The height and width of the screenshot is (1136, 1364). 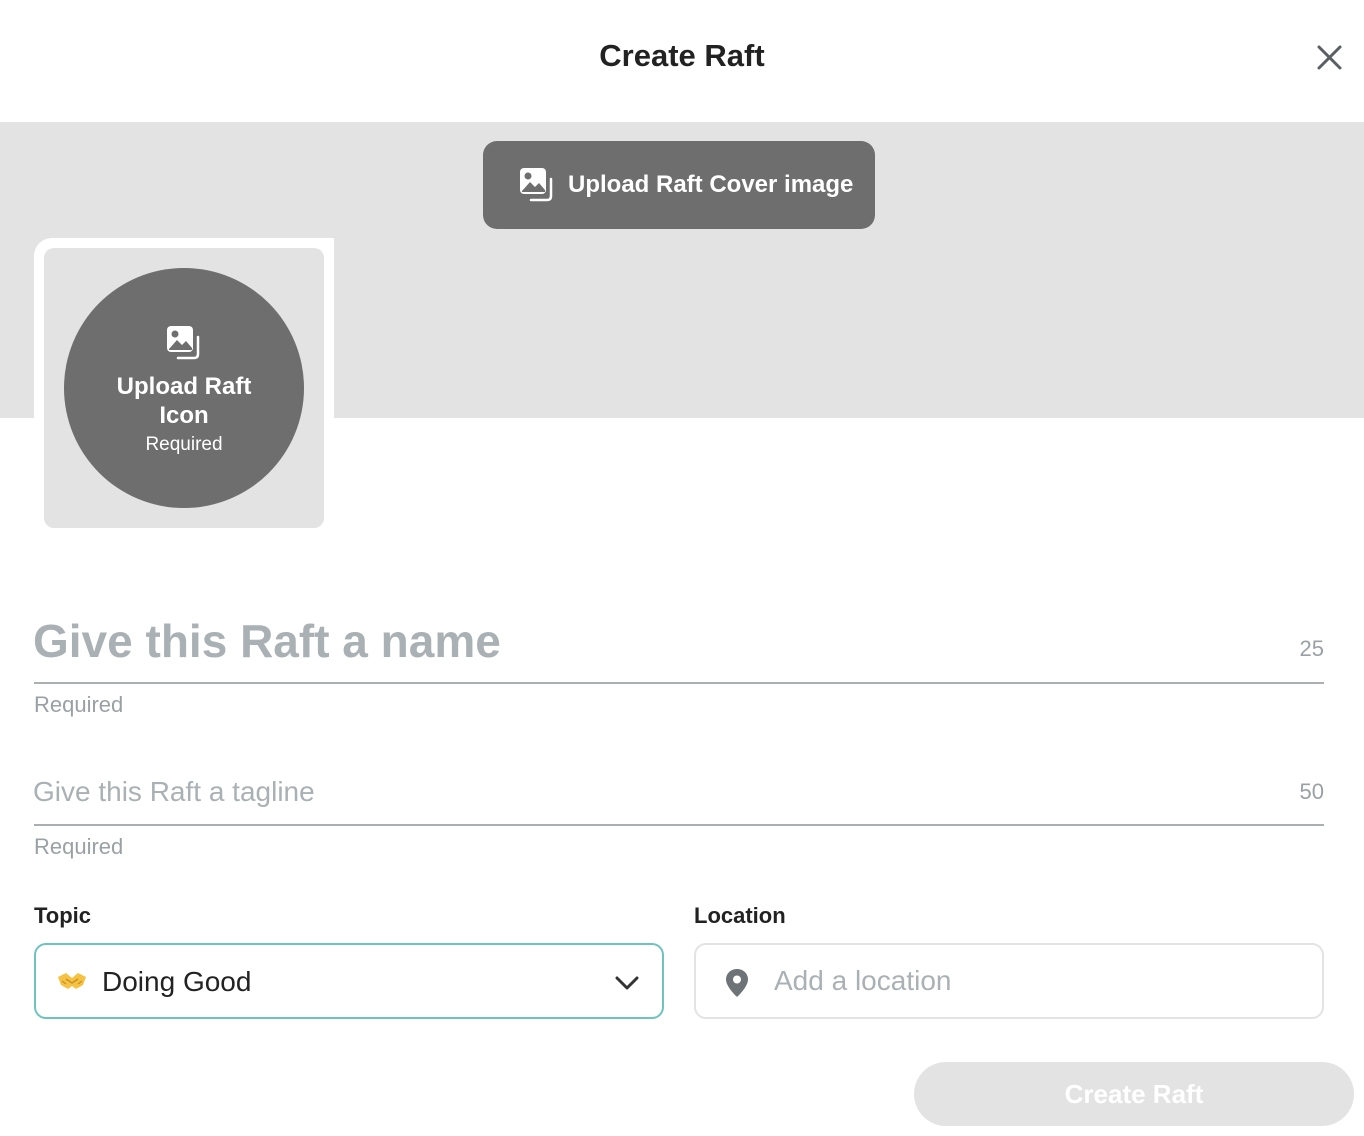 What do you see at coordinates (740, 915) in the screenshot?
I see `location-label: Location` at bounding box center [740, 915].